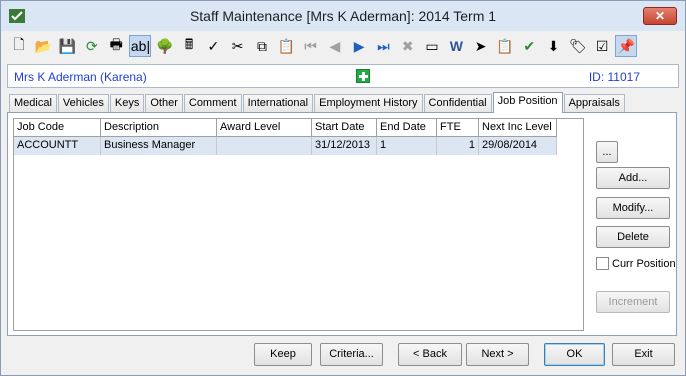 The width and height of the screenshot is (686, 376). I want to click on table-cell: Business Manager, so click(159, 146).